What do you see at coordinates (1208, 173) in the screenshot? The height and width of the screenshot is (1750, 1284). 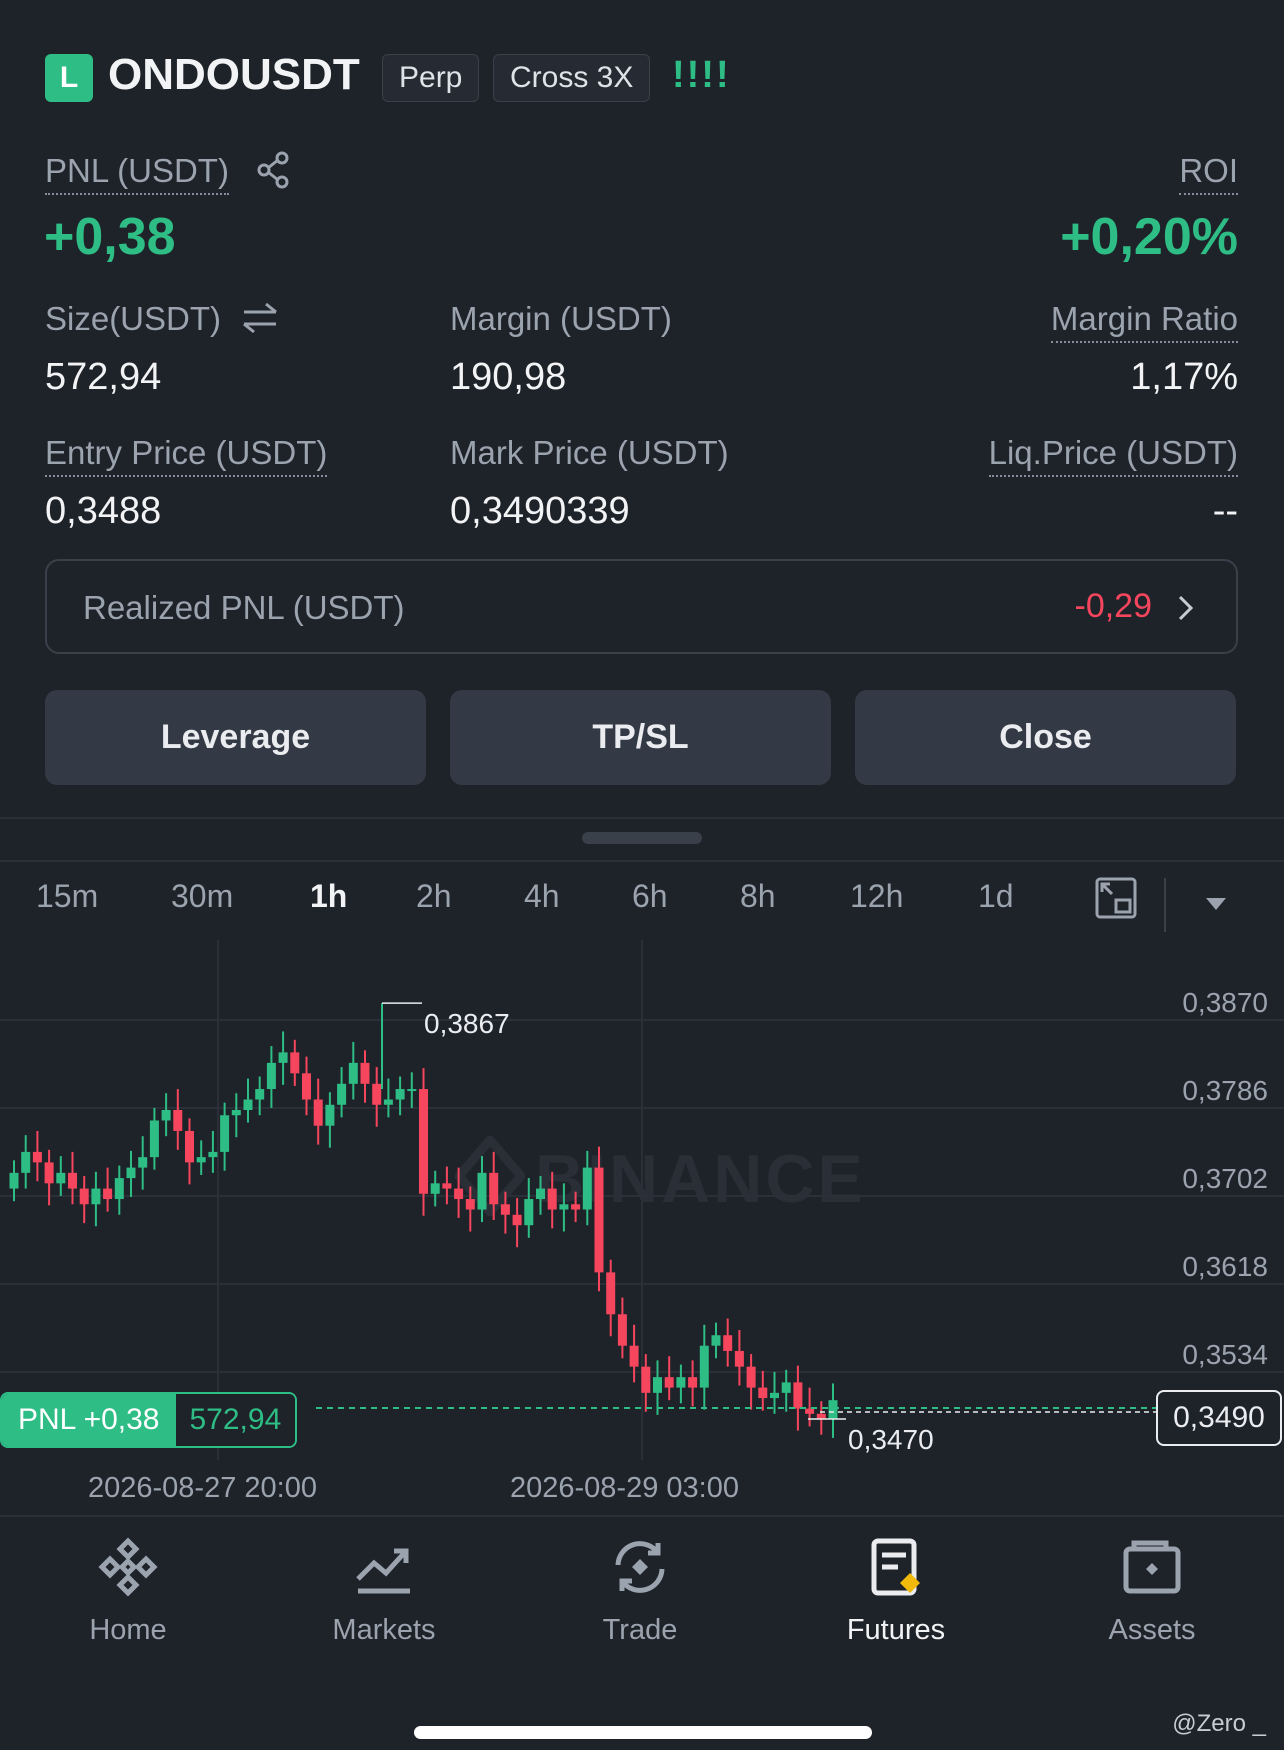 I see `roi-label-wrap: ROI` at bounding box center [1208, 173].